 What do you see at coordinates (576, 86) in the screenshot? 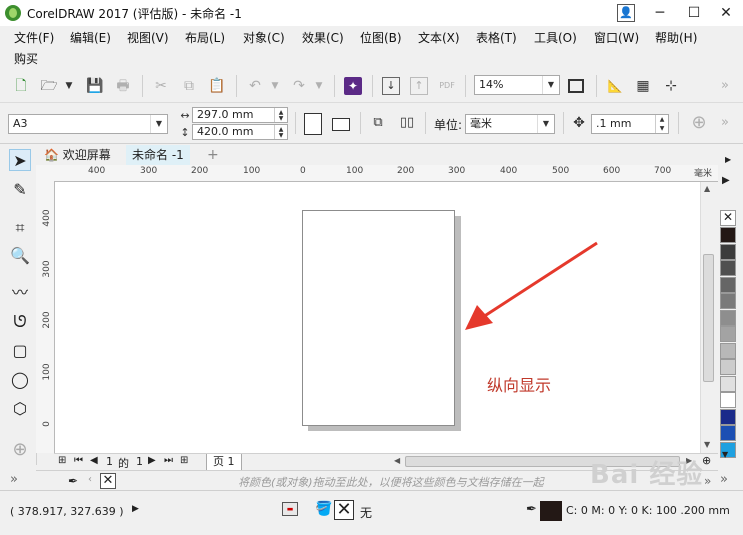
I see `full-screen-icon` at bounding box center [576, 86].